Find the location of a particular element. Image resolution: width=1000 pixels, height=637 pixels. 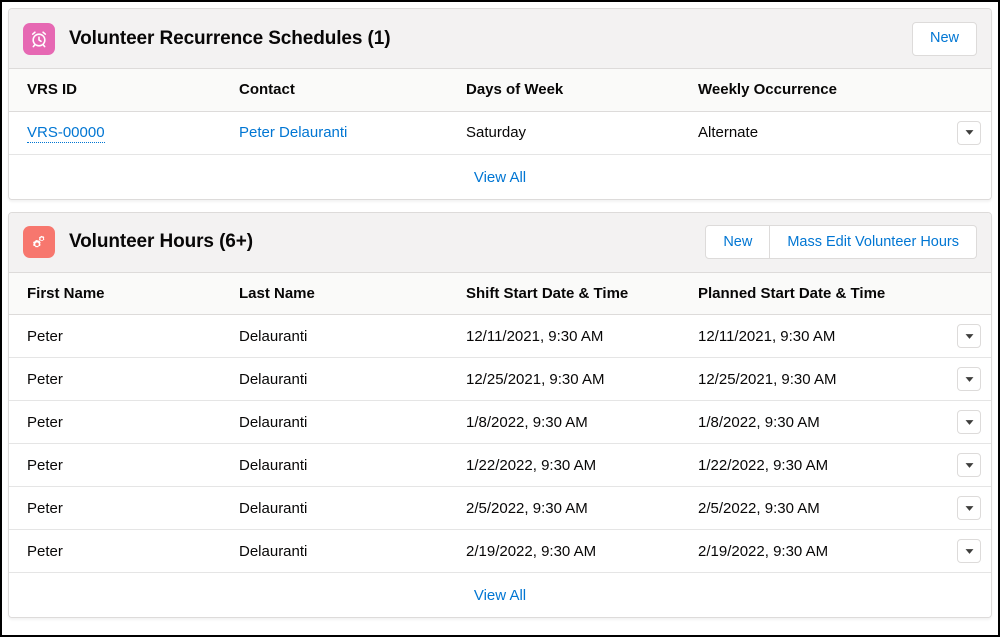

column-header-vrs-id: VRS ID is located at coordinates (124, 90).